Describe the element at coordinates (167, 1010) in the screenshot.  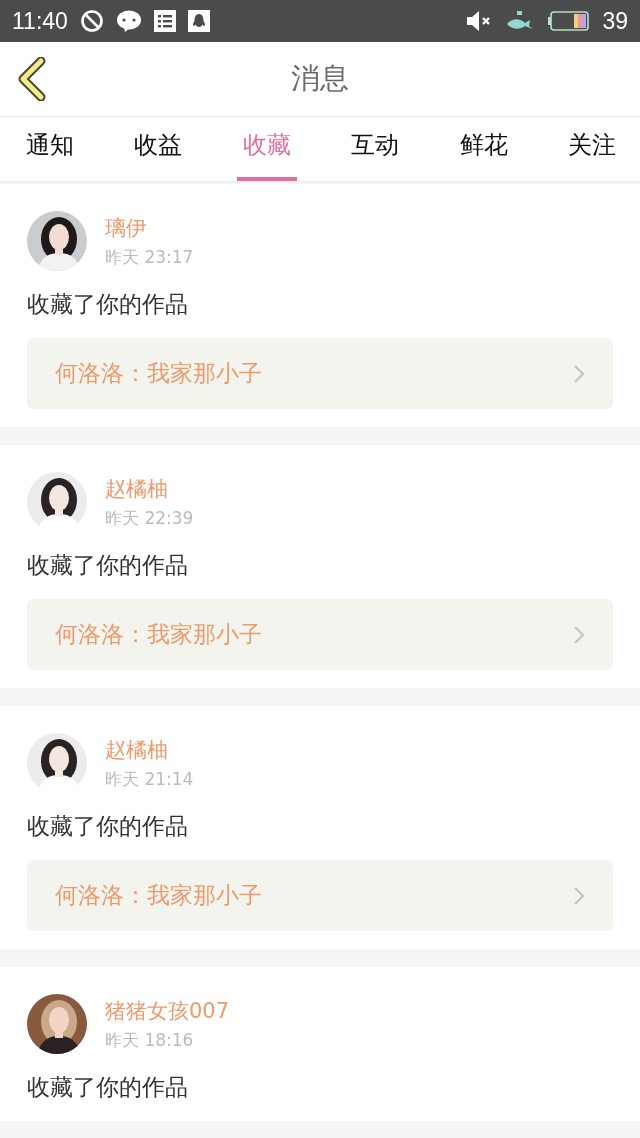
I see `user-name: 猪猪女孩007` at that location.